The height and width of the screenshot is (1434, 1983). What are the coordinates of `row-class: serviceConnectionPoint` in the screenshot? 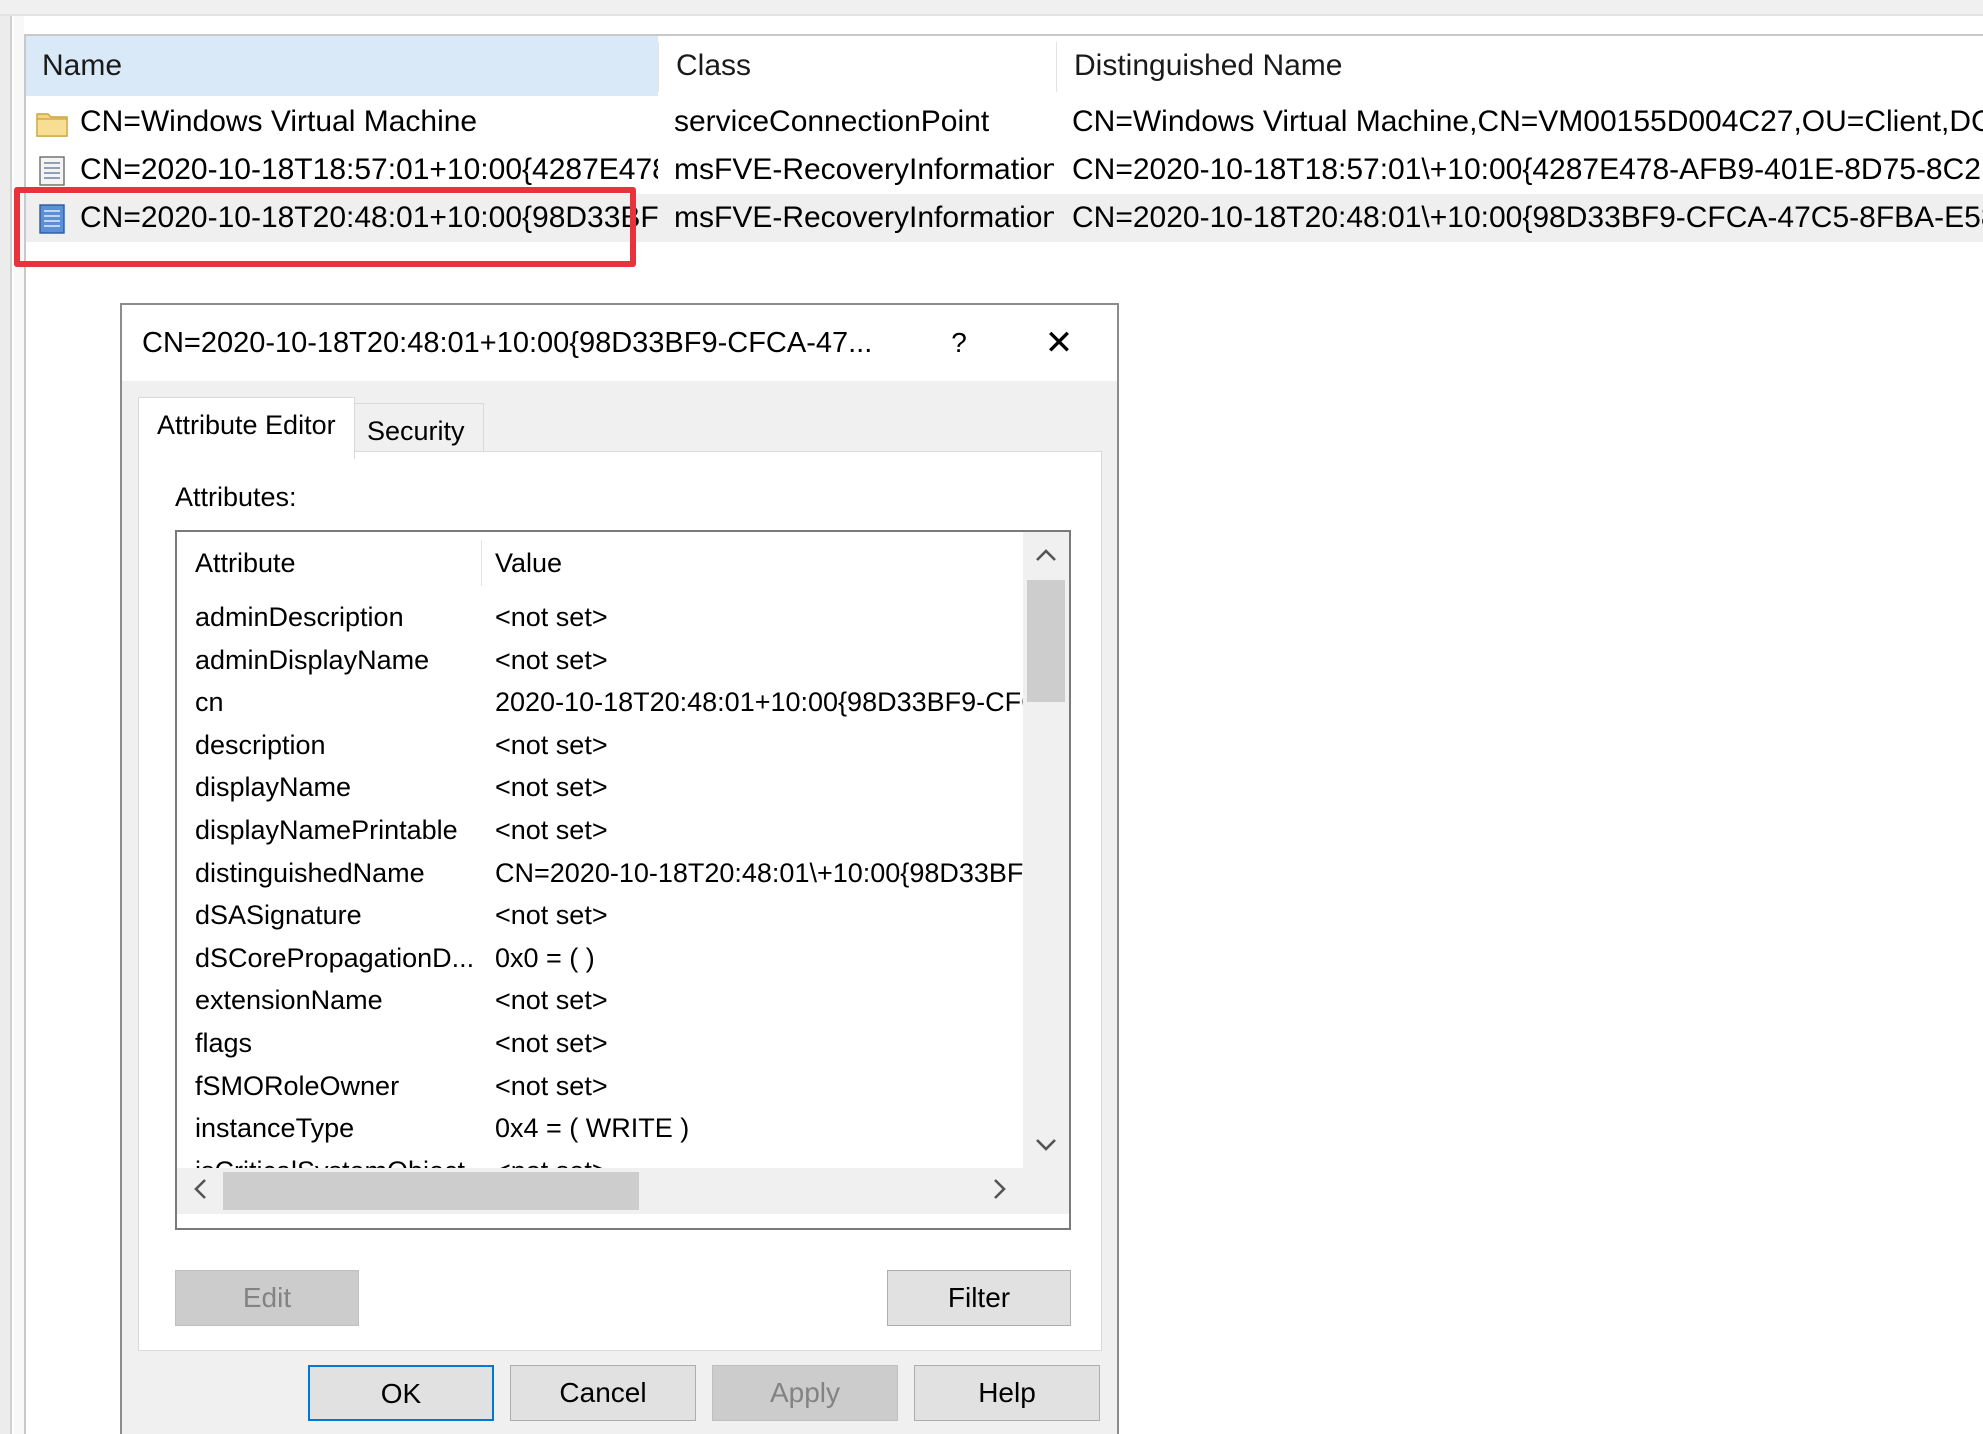 It's located at (832, 121).